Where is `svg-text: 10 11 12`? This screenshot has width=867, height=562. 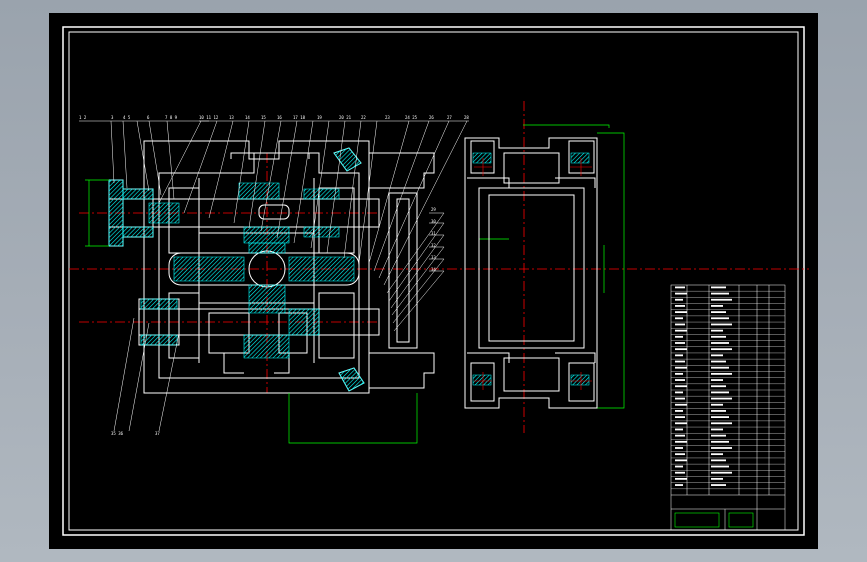
svg-text: 10 11 12 is located at coordinates (209, 117).